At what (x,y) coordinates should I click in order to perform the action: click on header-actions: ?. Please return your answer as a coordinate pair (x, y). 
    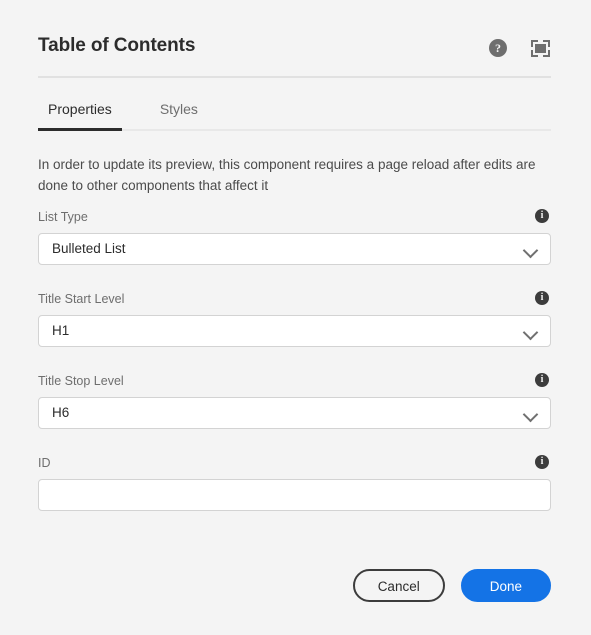
    Looking at the image, I should click on (519, 46).